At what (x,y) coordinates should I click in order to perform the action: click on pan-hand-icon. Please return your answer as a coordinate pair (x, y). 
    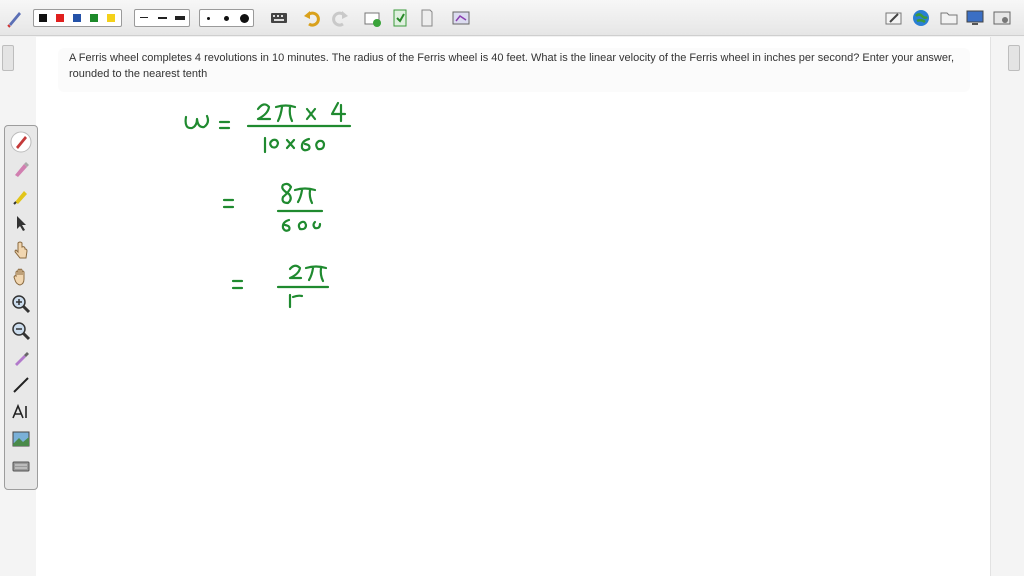
    Looking at the image, I should click on (21, 277).